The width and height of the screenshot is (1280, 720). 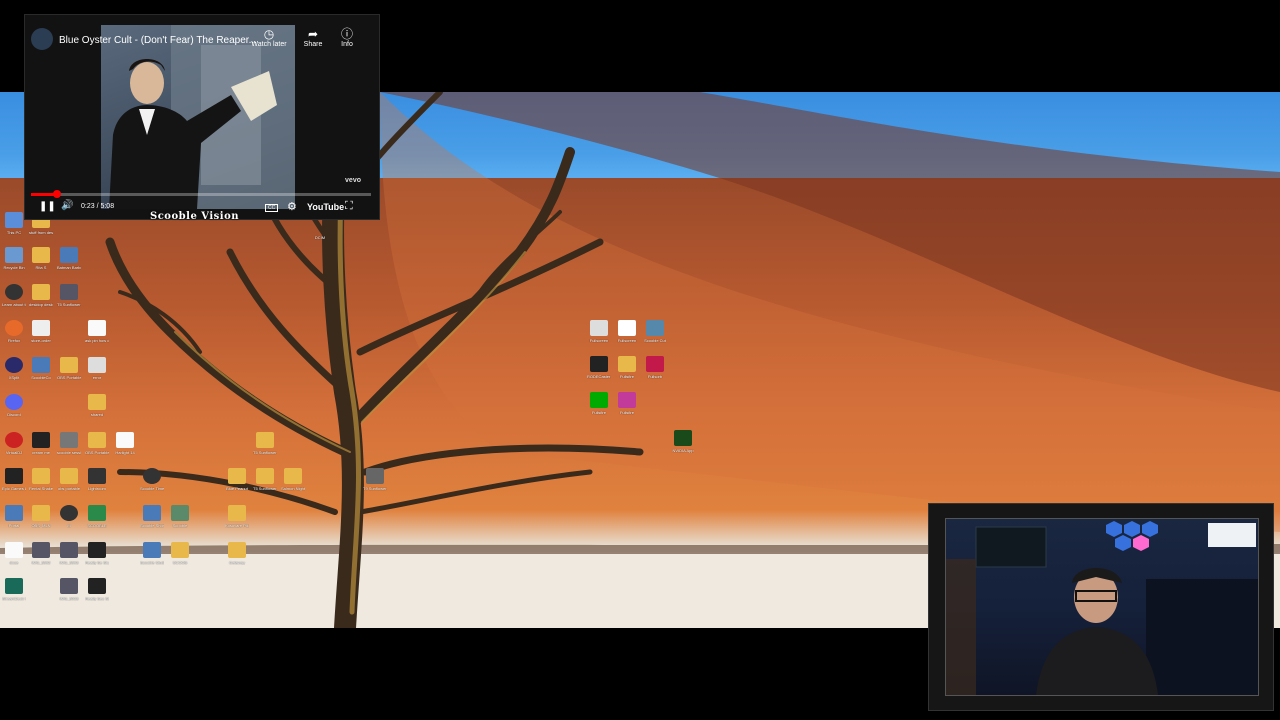 I want to click on desktop-icon: NVIDIA App, so click(x=683, y=441).